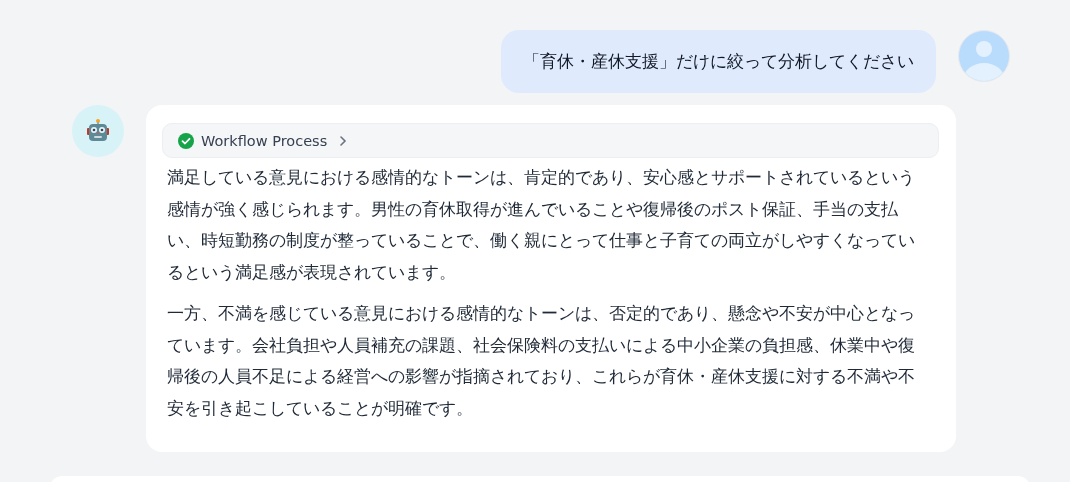  Describe the element at coordinates (98, 131) in the screenshot. I see `robot-icon` at that location.